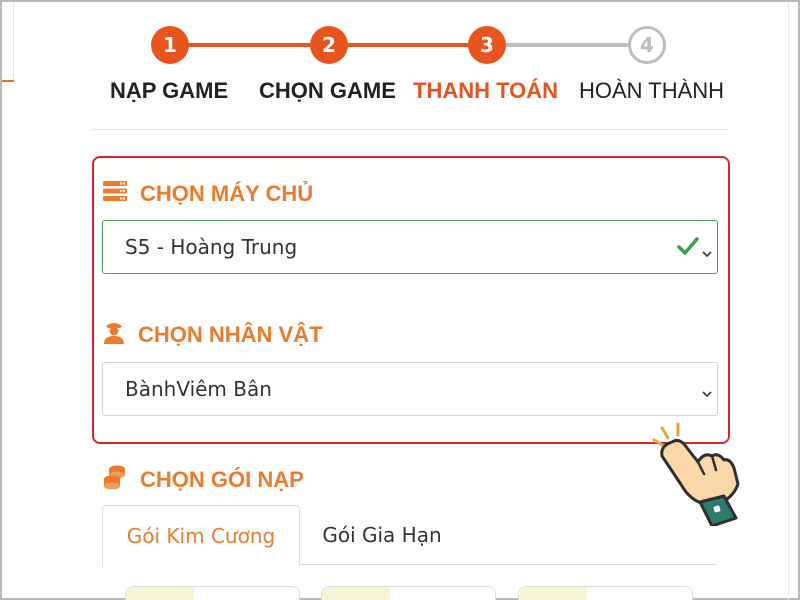  What do you see at coordinates (222, 479) in the screenshot?
I see `package-section-title: CHỌN GÓI NẠP` at bounding box center [222, 479].